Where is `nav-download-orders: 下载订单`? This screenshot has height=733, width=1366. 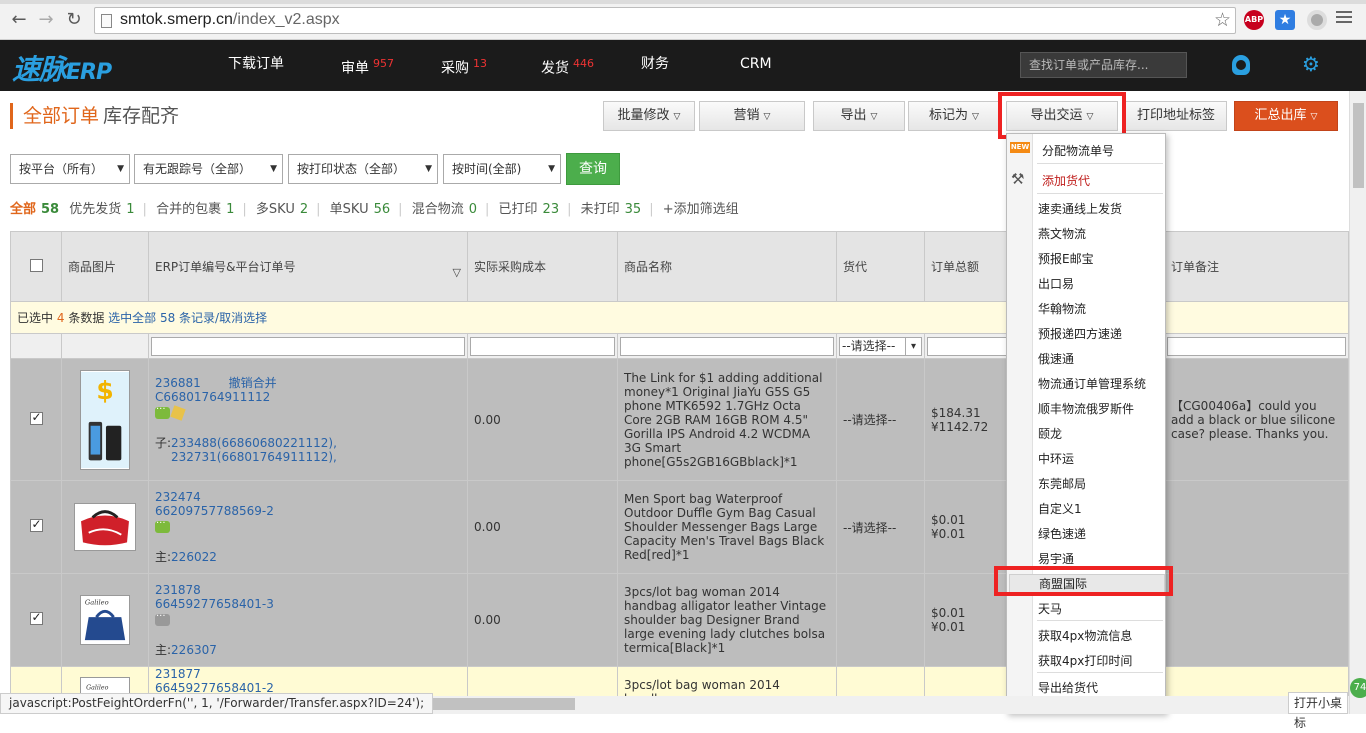 nav-download-orders: 下载订单 is located at coordinates (256, 65).